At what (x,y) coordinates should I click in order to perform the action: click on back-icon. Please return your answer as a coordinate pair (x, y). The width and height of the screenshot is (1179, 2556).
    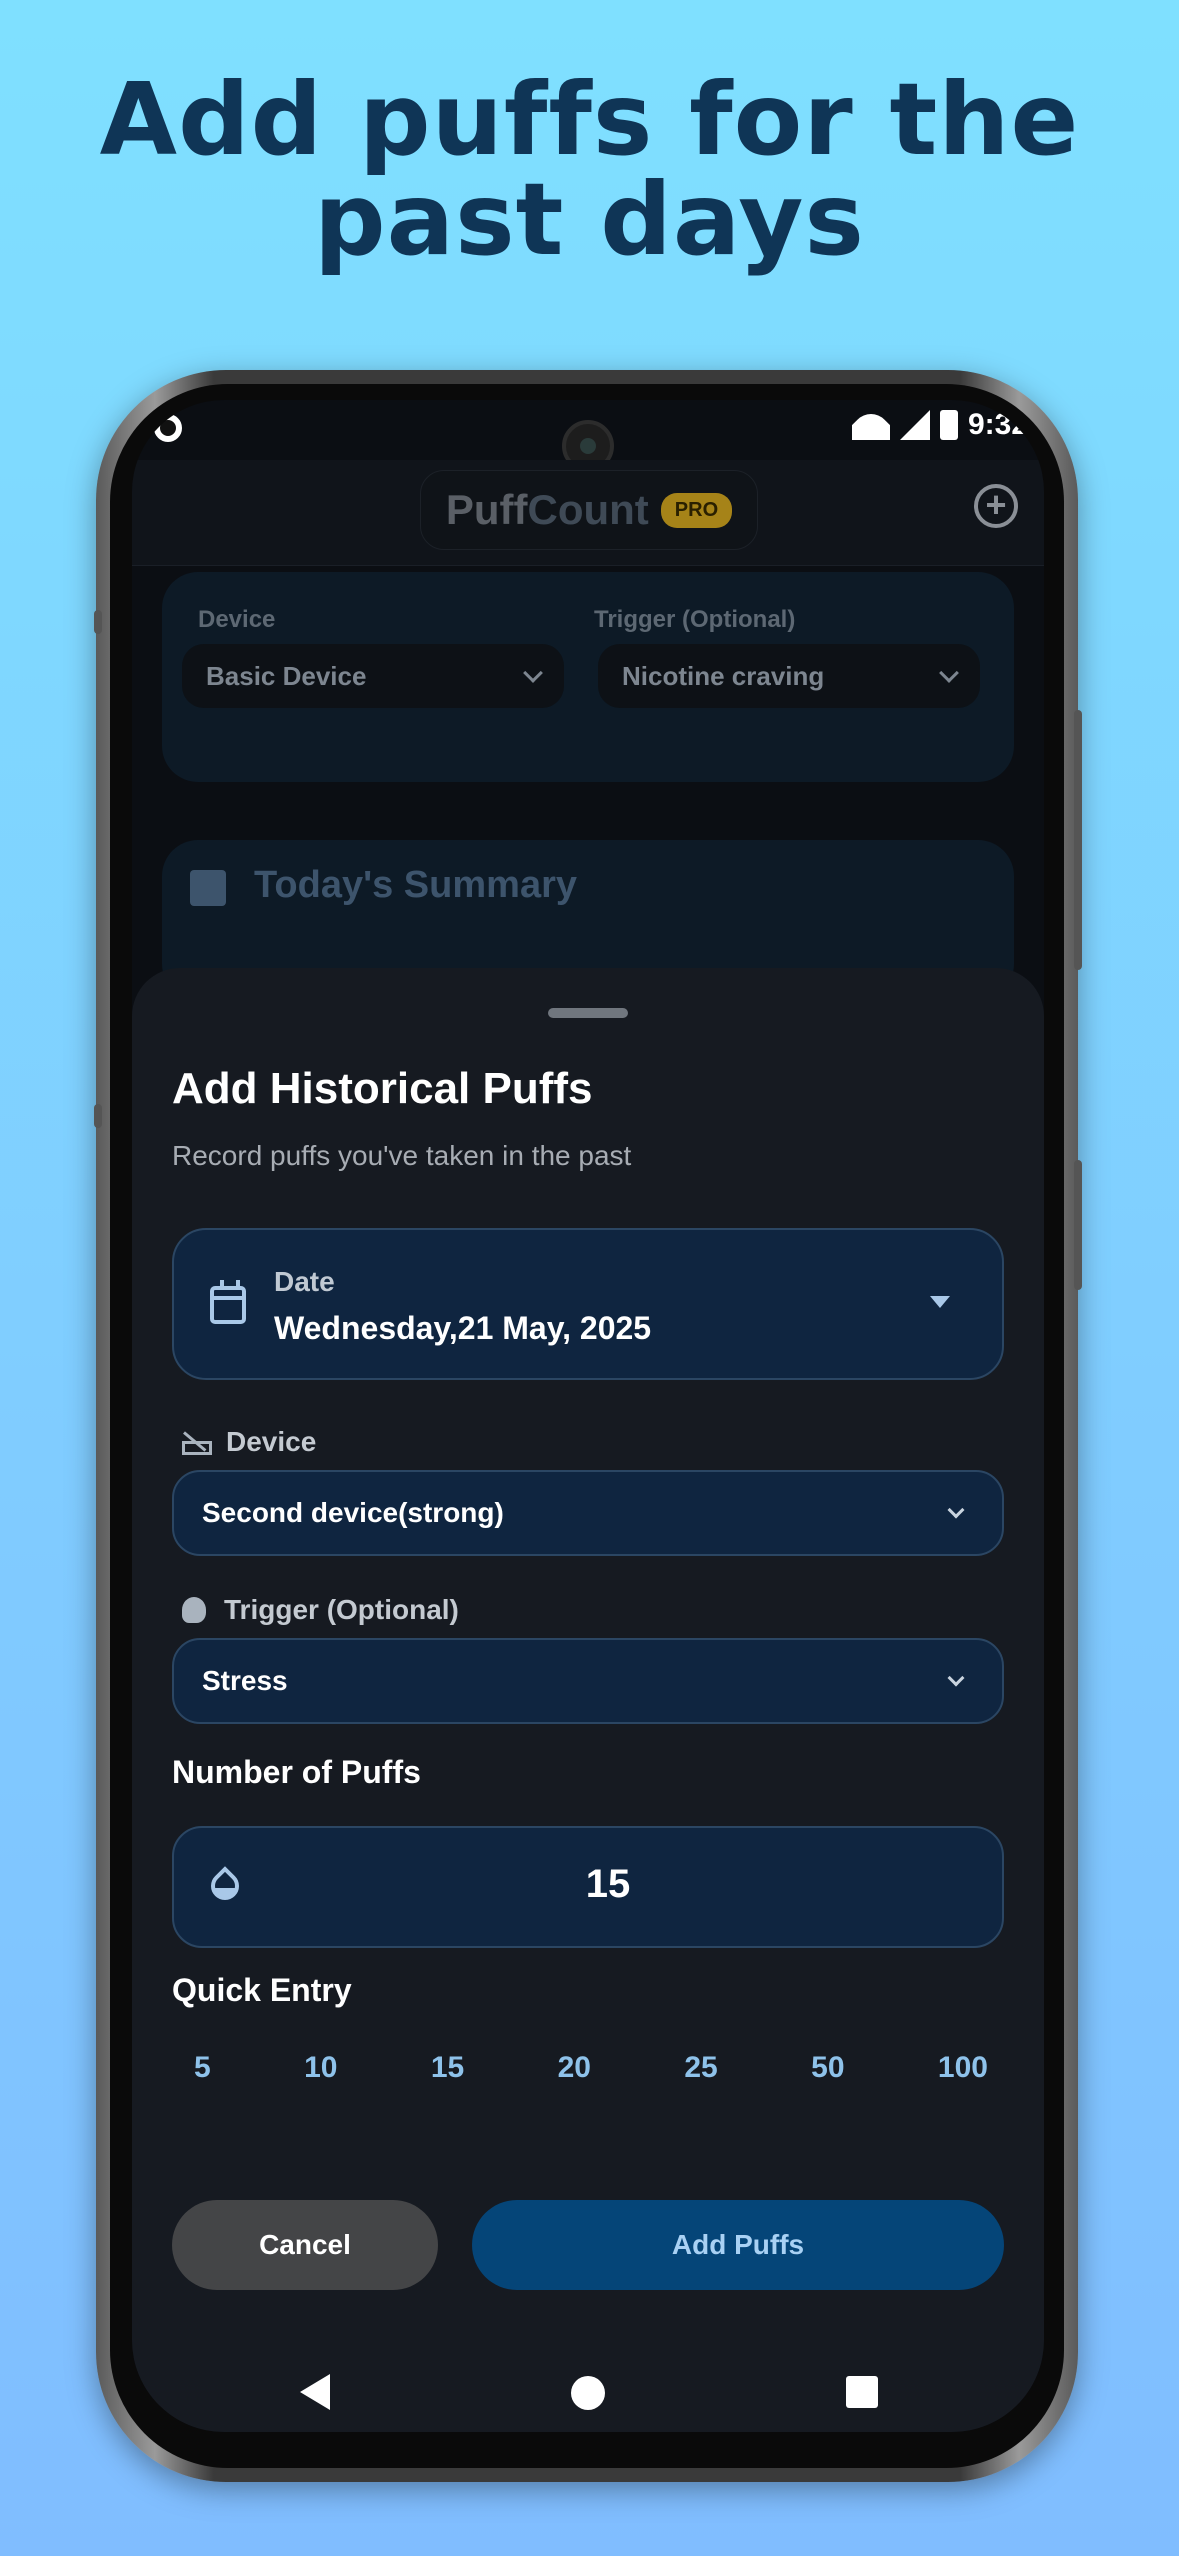
    Looking at the image, I should click on (315, 2392).